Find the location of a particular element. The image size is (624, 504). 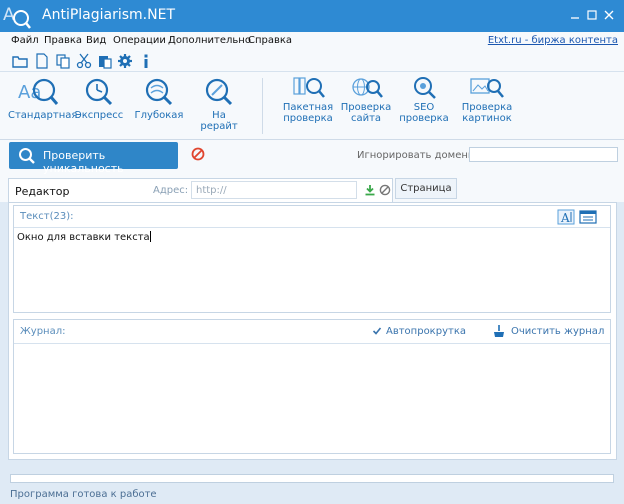

site-check-icon is located at coordinates (367, 88).